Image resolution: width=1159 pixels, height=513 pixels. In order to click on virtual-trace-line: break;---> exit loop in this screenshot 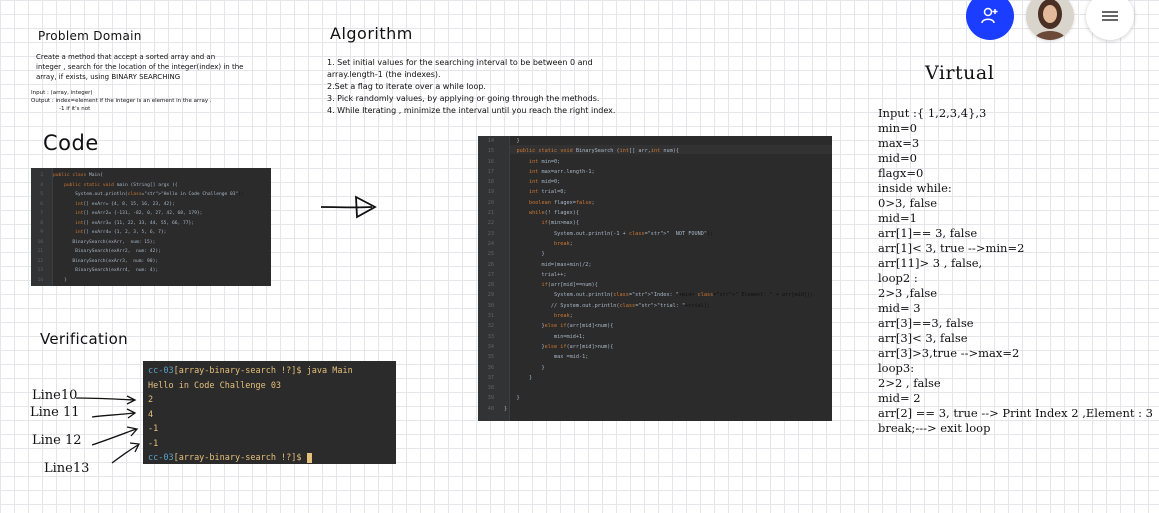, I will do `click(934, 428)`.